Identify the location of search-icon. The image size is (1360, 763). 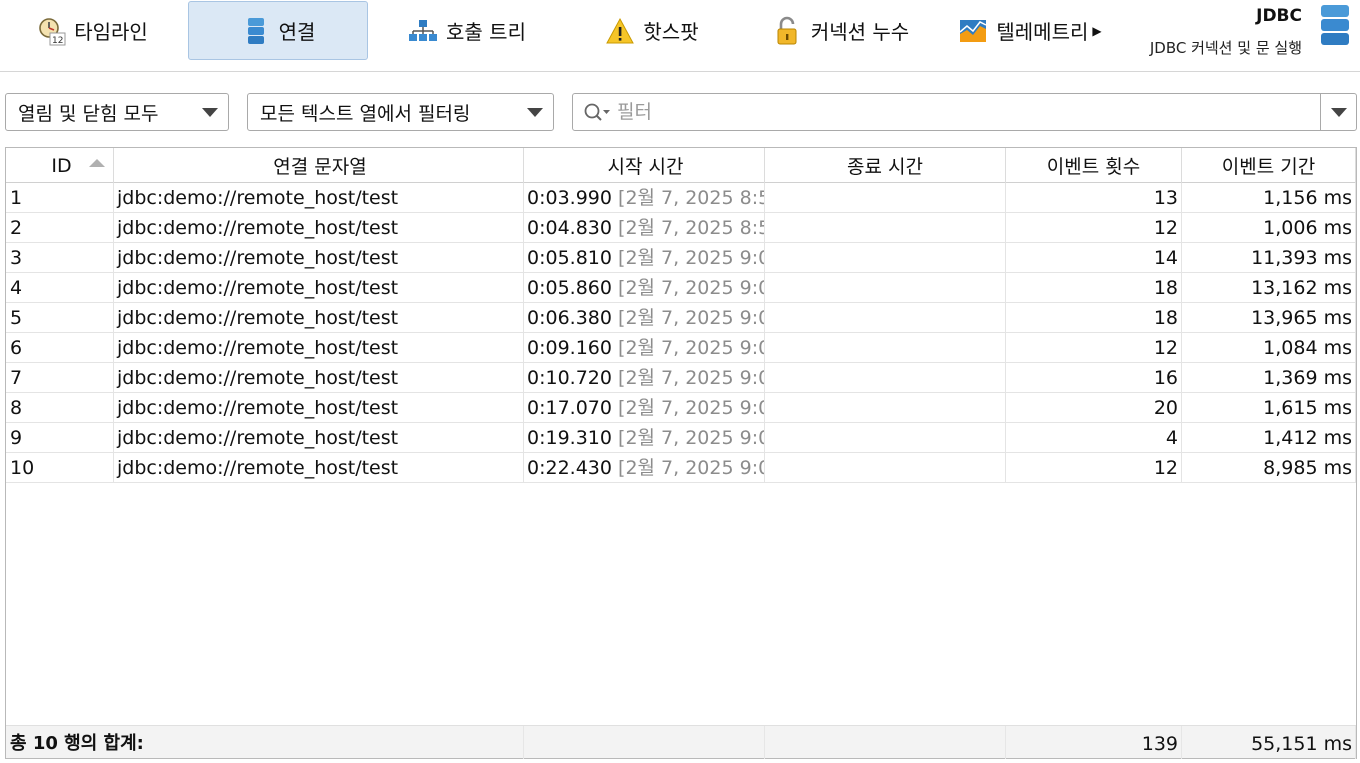
(597, 113).